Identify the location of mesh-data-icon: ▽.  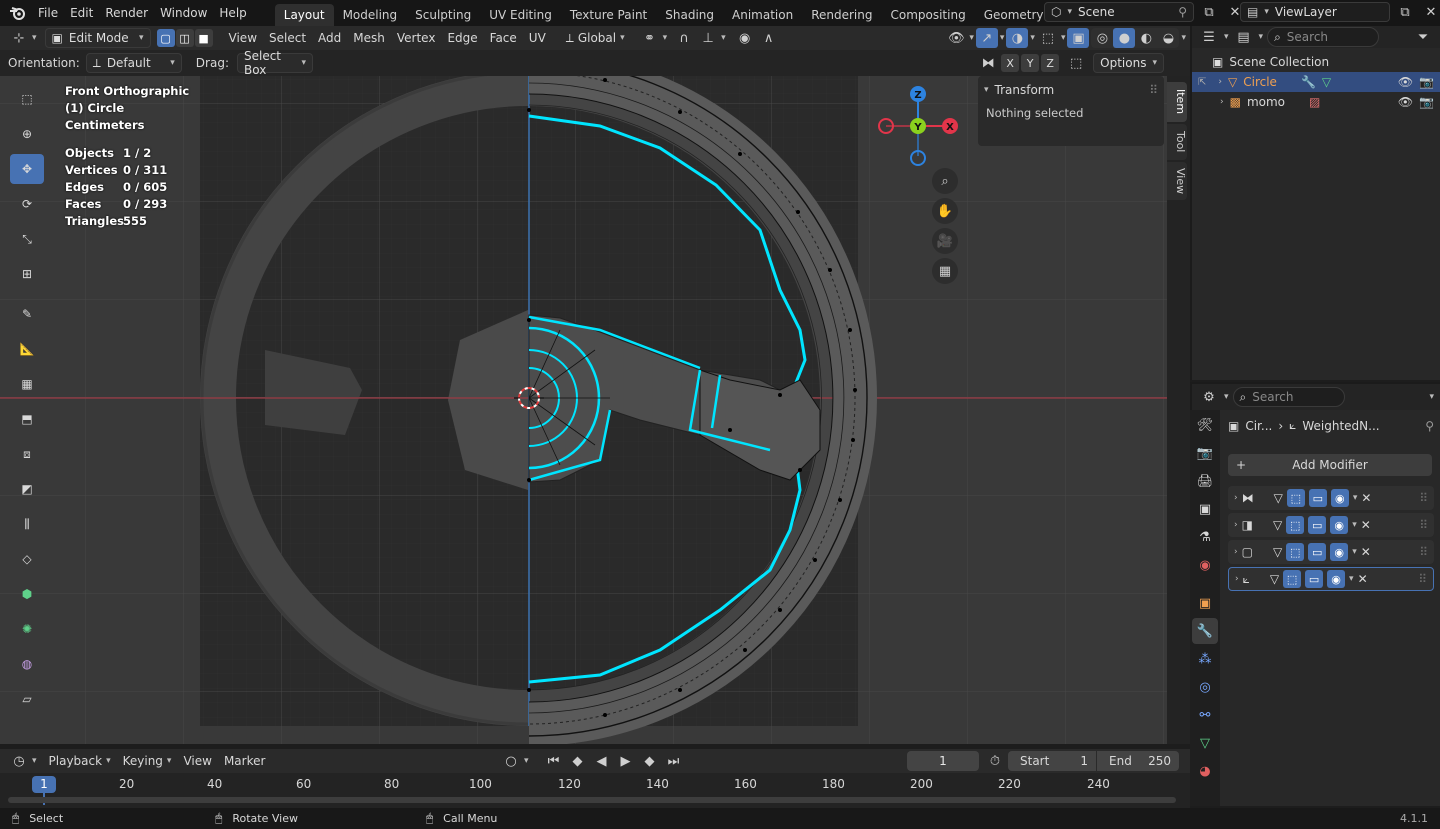
(1326, 82).